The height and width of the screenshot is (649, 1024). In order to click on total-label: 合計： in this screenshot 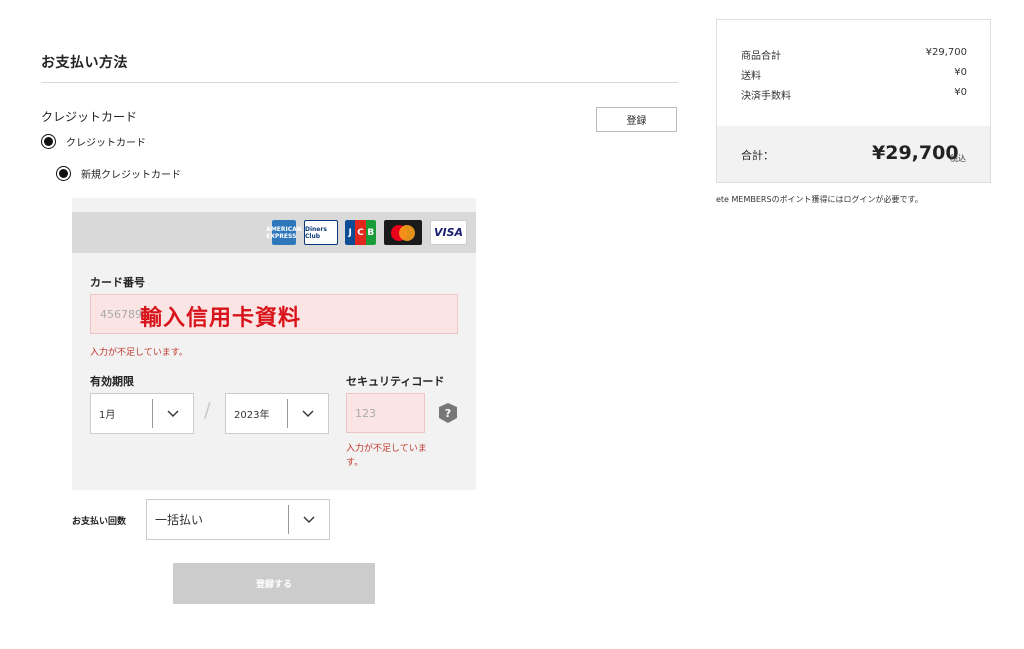, I will do `click(757, 155)`.